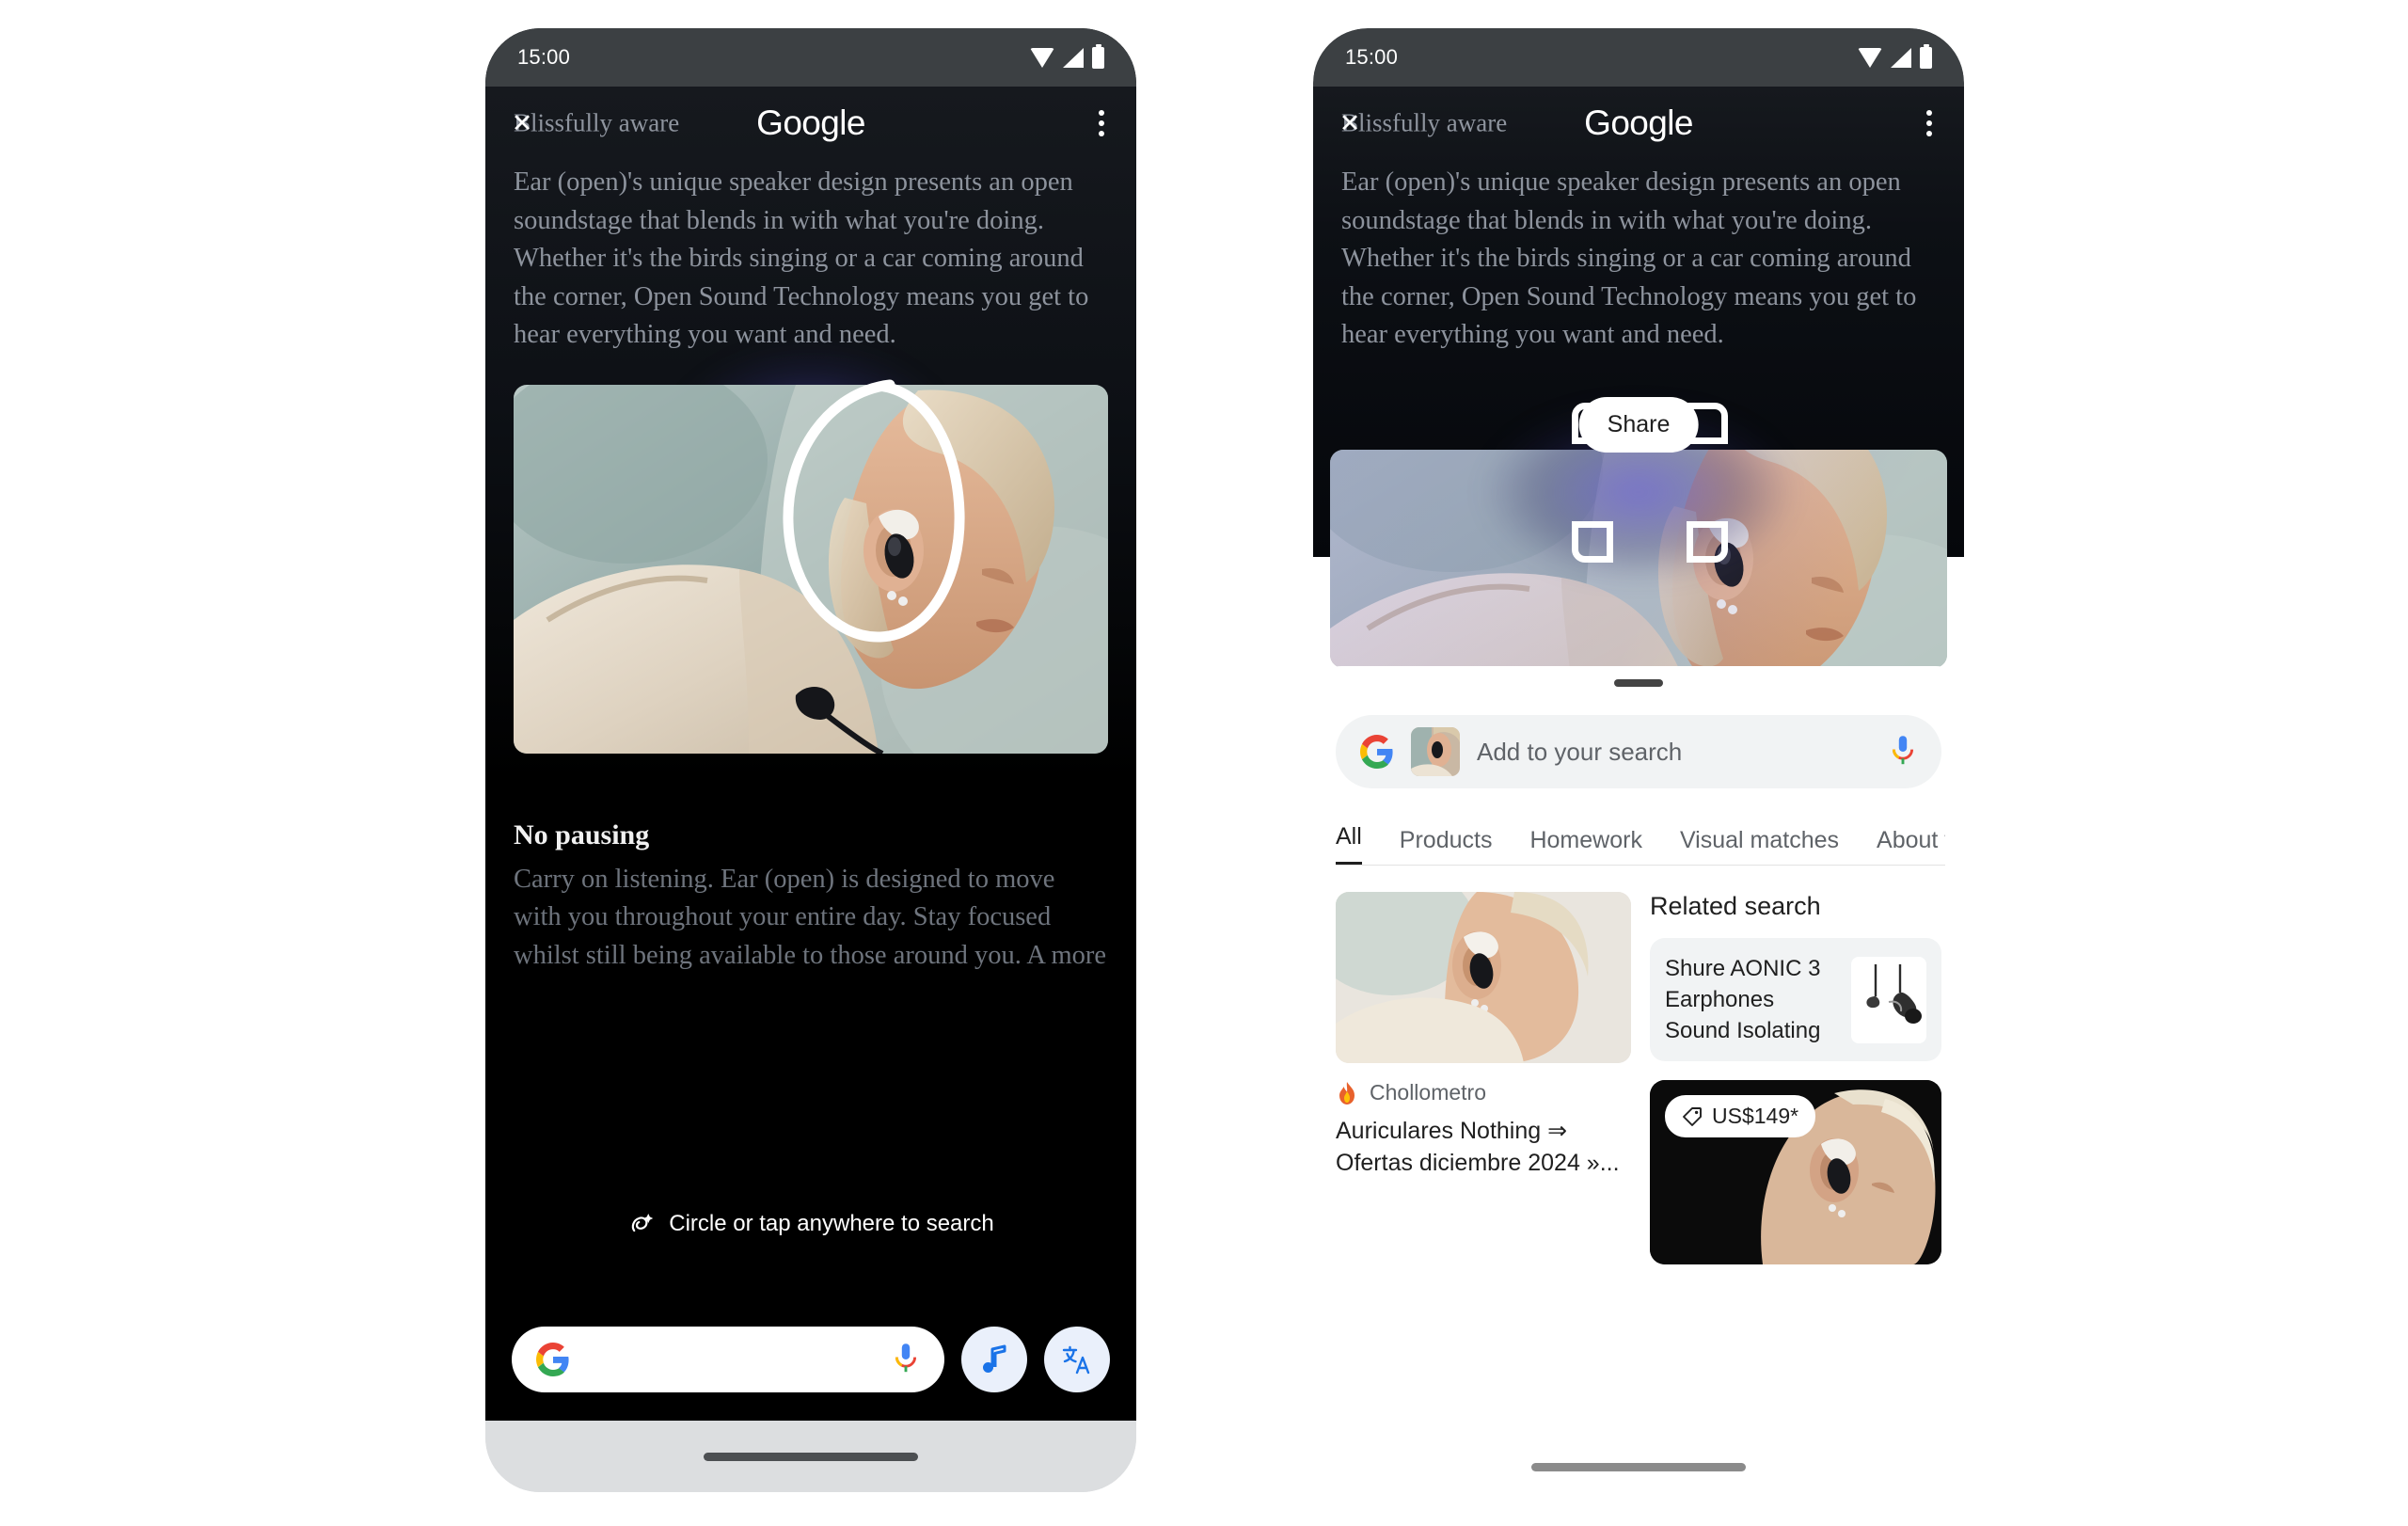 This screenshot has height=1526, width=2408. I want to click on price-badge: US$149*, so click(1741, 1116).